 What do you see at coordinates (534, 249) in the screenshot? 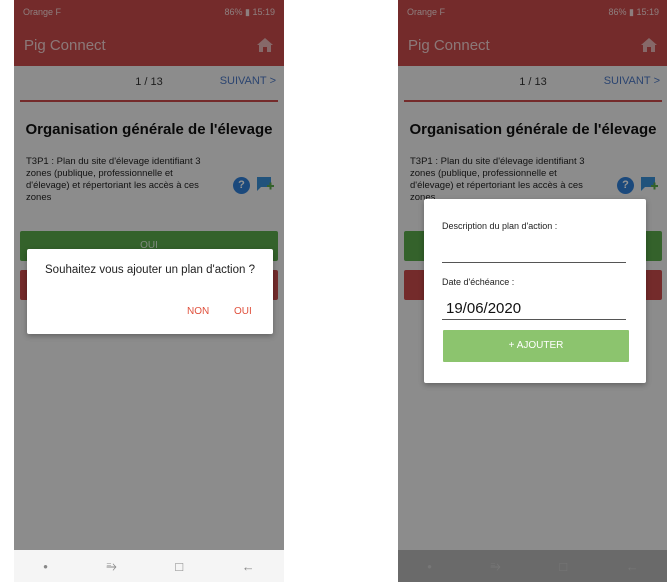
I see `description-input` at bounding box center [534, 249].